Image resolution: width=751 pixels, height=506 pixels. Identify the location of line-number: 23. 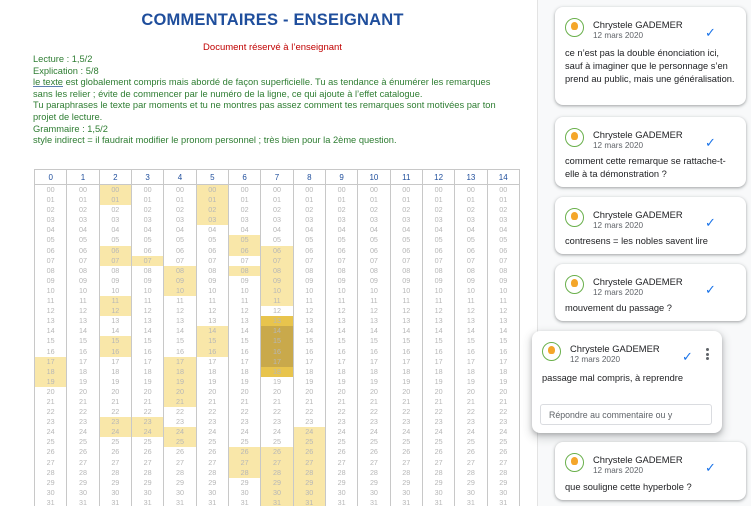
(503, 422).